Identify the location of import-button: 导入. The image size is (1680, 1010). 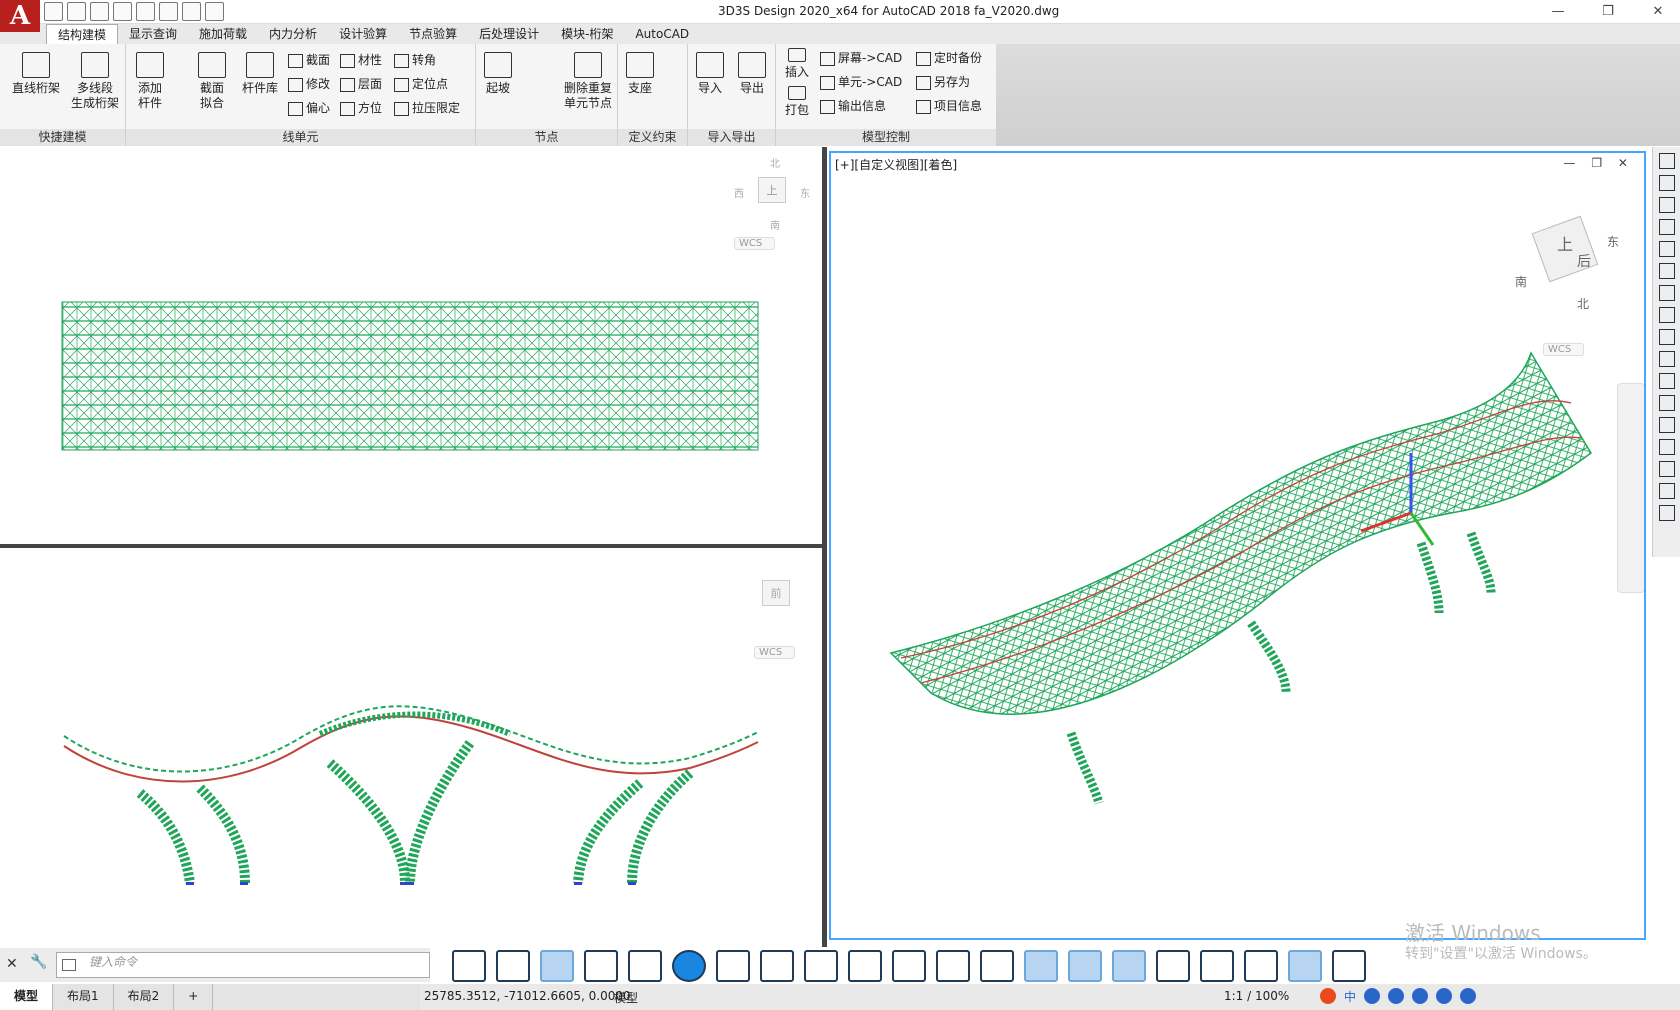
(710, 74).